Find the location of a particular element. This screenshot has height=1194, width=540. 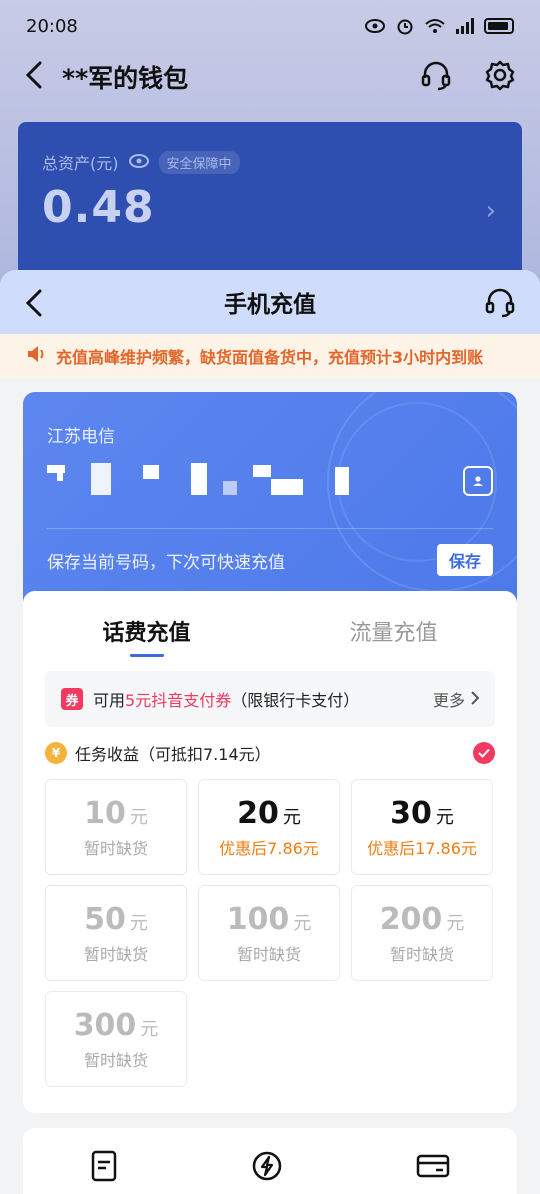

coupon-text: 可用5元抖音支付券（限银行卡支付） is located at coordinates (226, 699).